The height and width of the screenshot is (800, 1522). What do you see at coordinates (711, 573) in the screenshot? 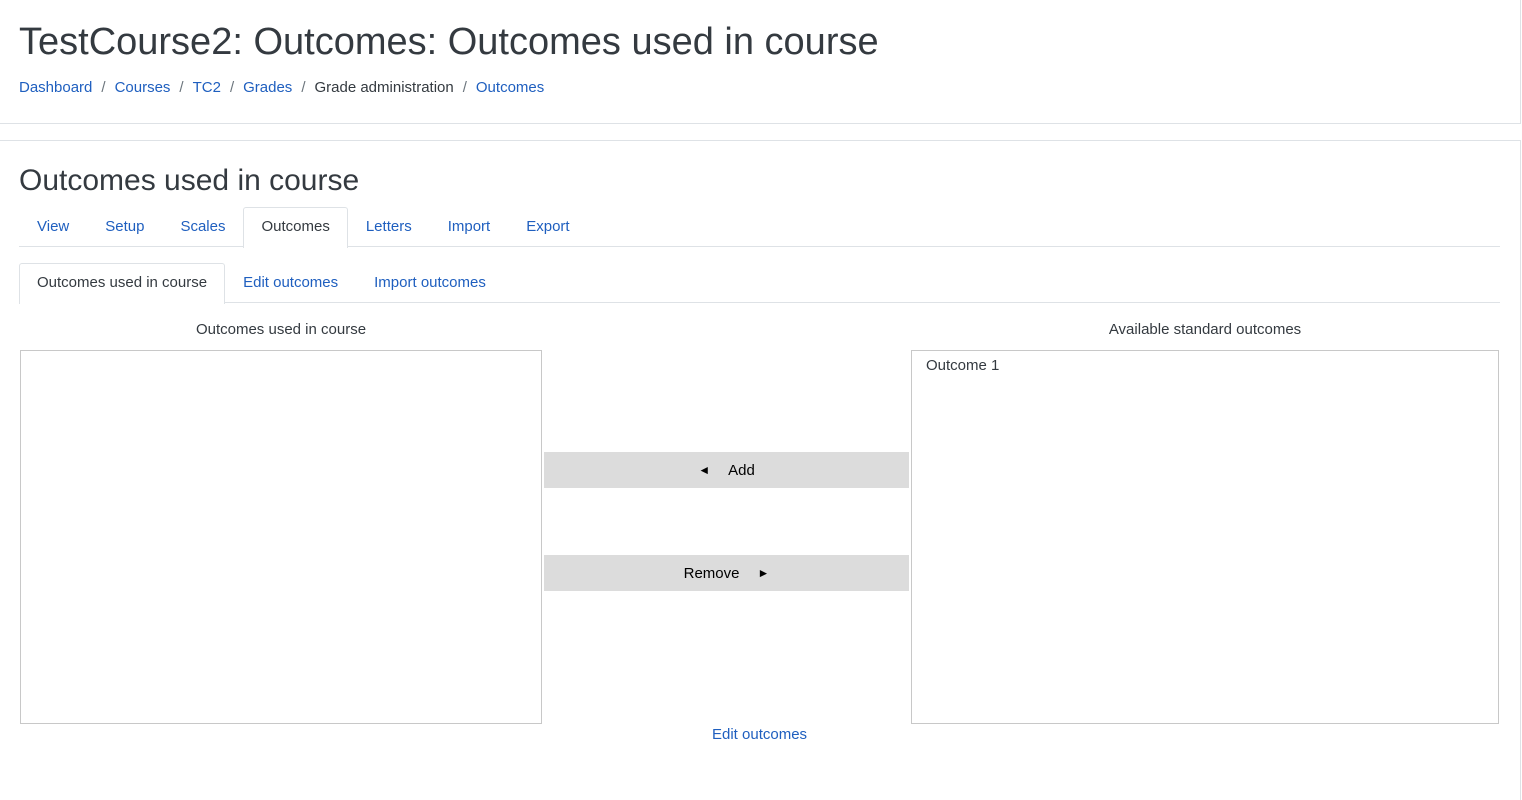
I see `remove-button-label: Remove` at bounding box center [711, 573].